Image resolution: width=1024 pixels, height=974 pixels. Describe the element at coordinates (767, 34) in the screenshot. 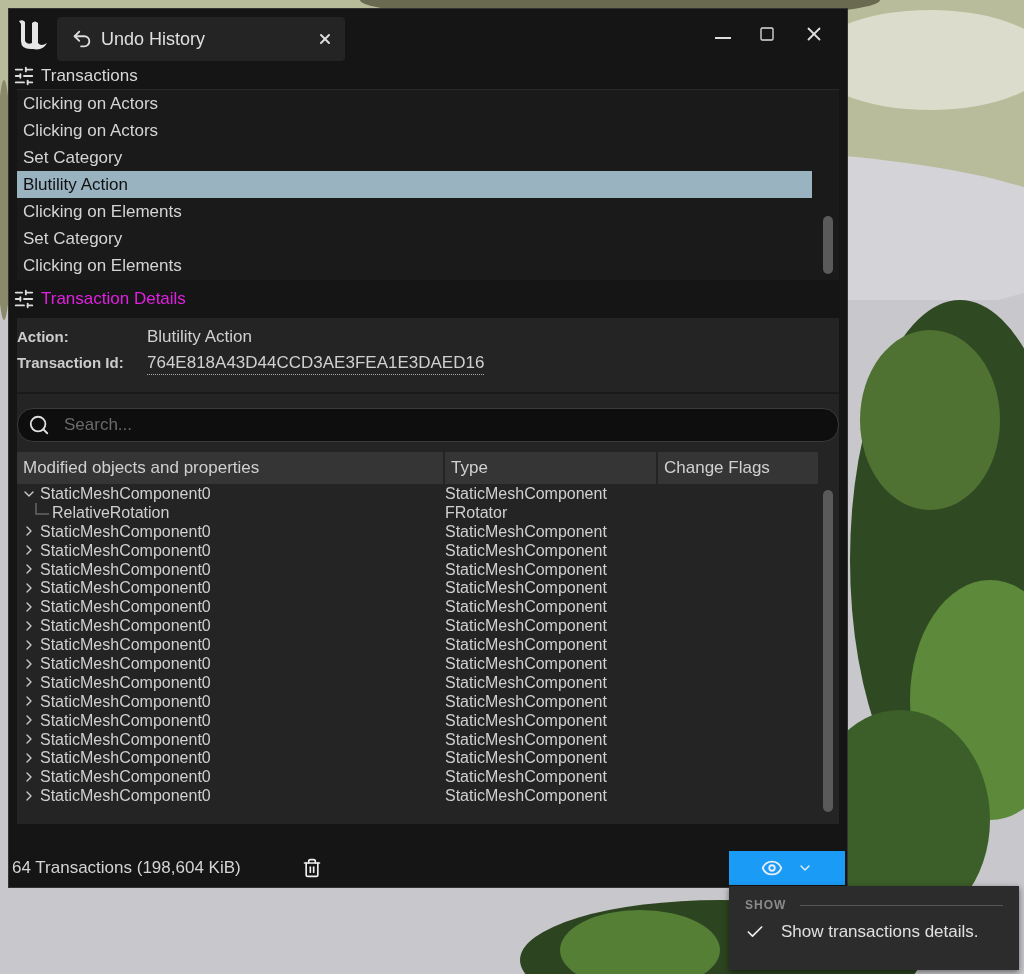

I see `maximize-icon` at that location.